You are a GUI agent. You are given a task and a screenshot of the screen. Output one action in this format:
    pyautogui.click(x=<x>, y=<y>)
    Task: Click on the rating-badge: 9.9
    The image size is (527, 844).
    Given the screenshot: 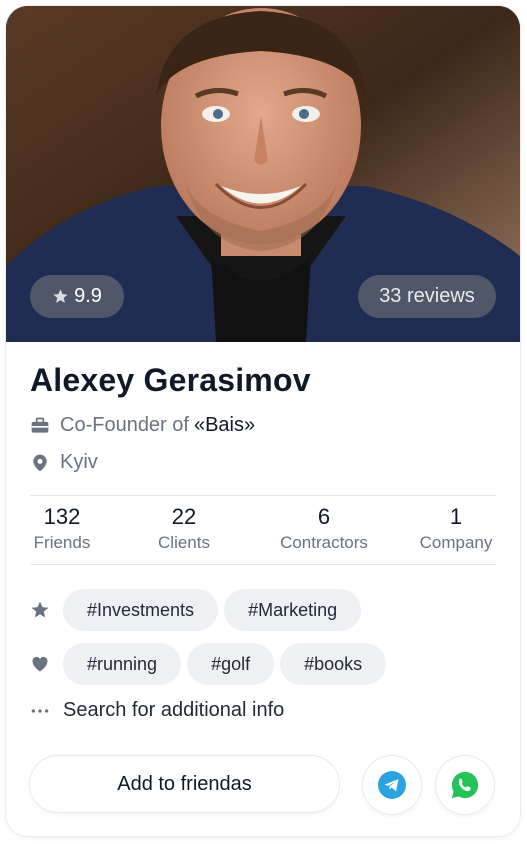 What is the action you would take?
    pyautogui.click(x=77, y=296)
    